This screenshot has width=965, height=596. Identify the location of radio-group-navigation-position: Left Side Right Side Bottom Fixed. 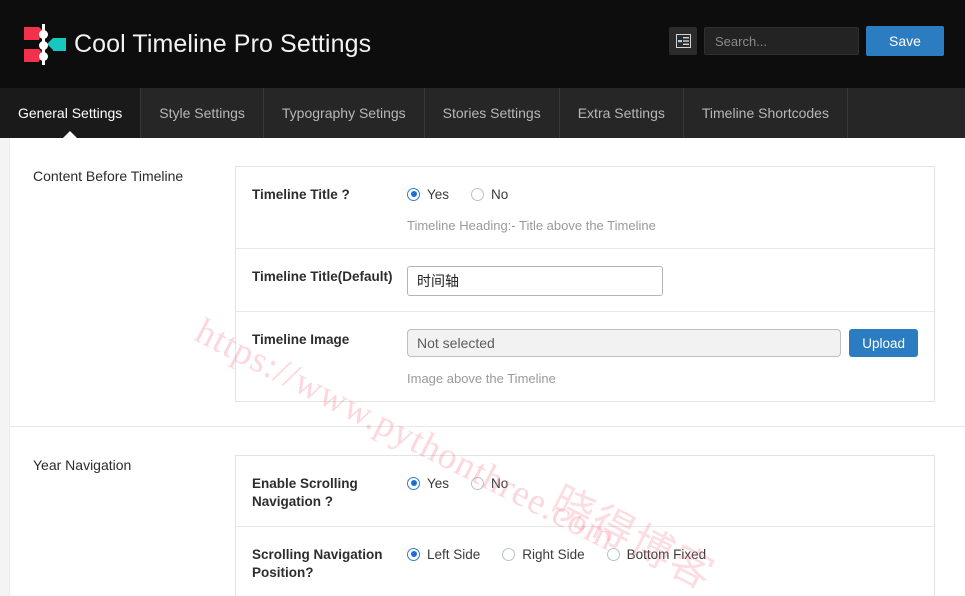
(662, 554).